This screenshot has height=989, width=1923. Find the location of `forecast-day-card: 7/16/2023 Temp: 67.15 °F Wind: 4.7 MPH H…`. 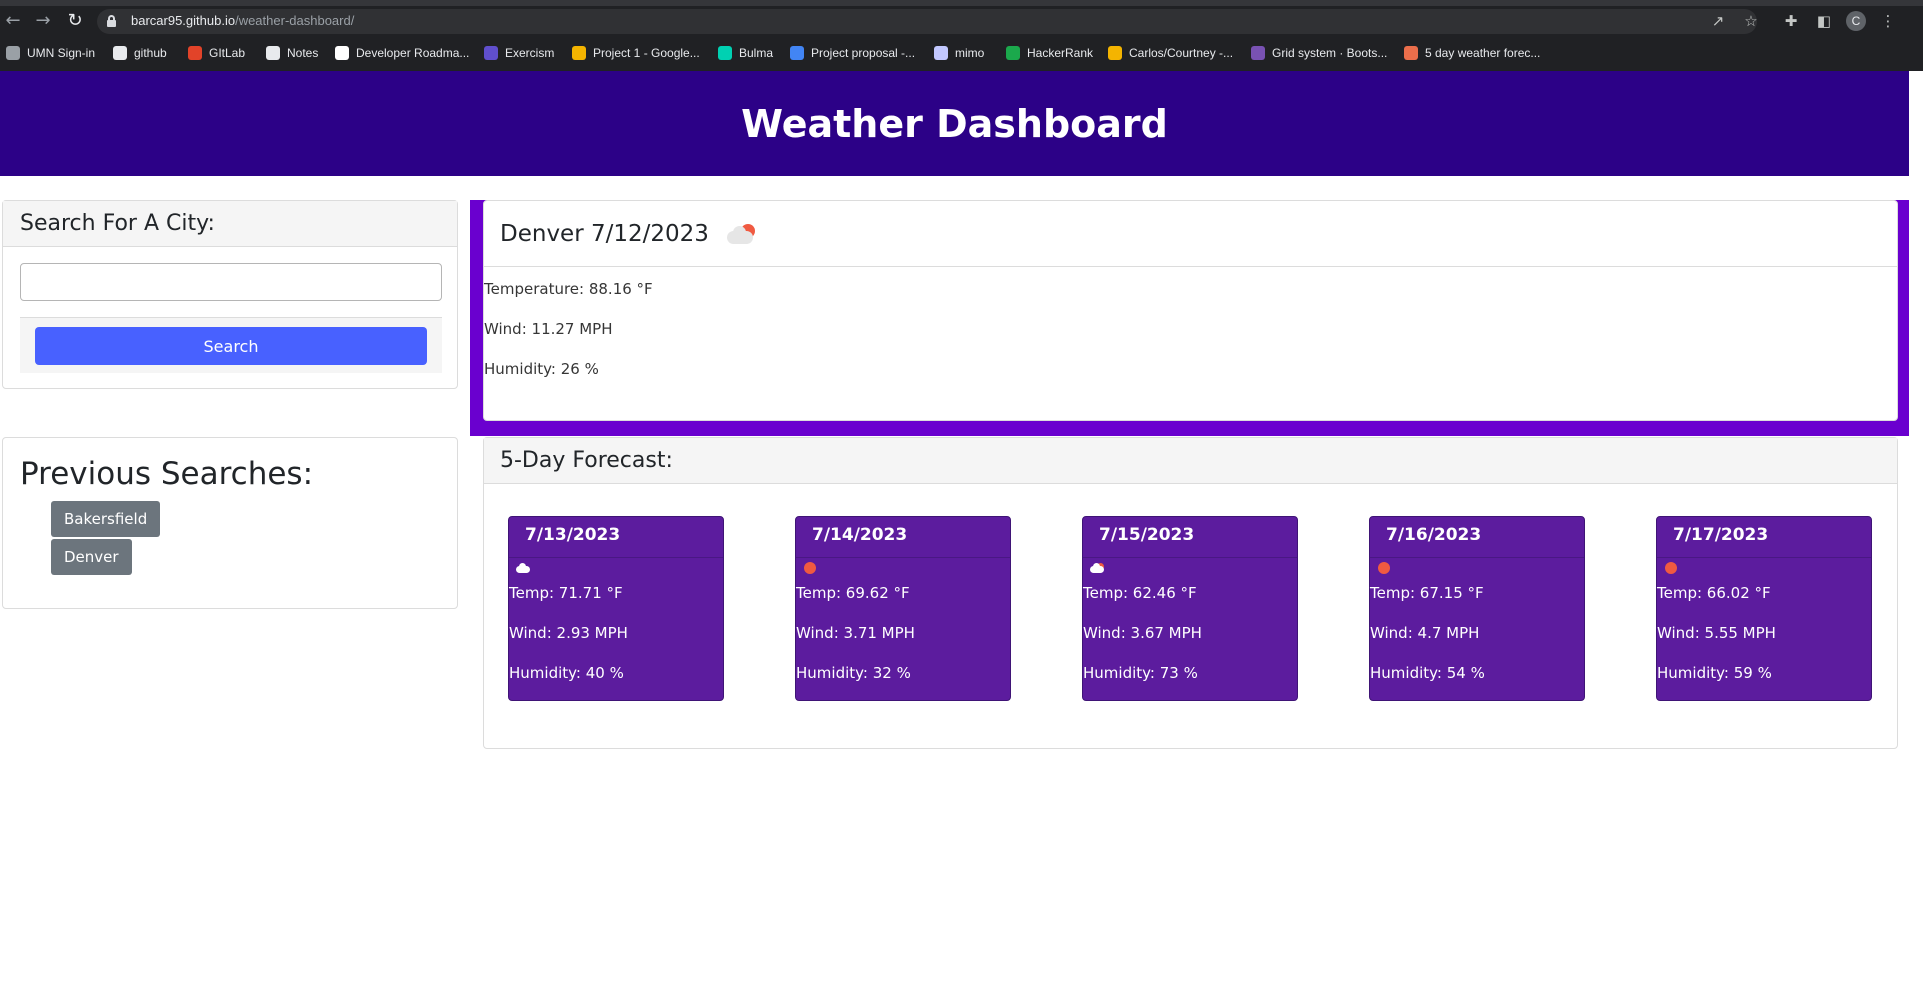

forecast-day-card: 7/16/2023 Temp: 67.15 °F Wind: 4.7 MPH H… is located at coordinates (1477, 608).